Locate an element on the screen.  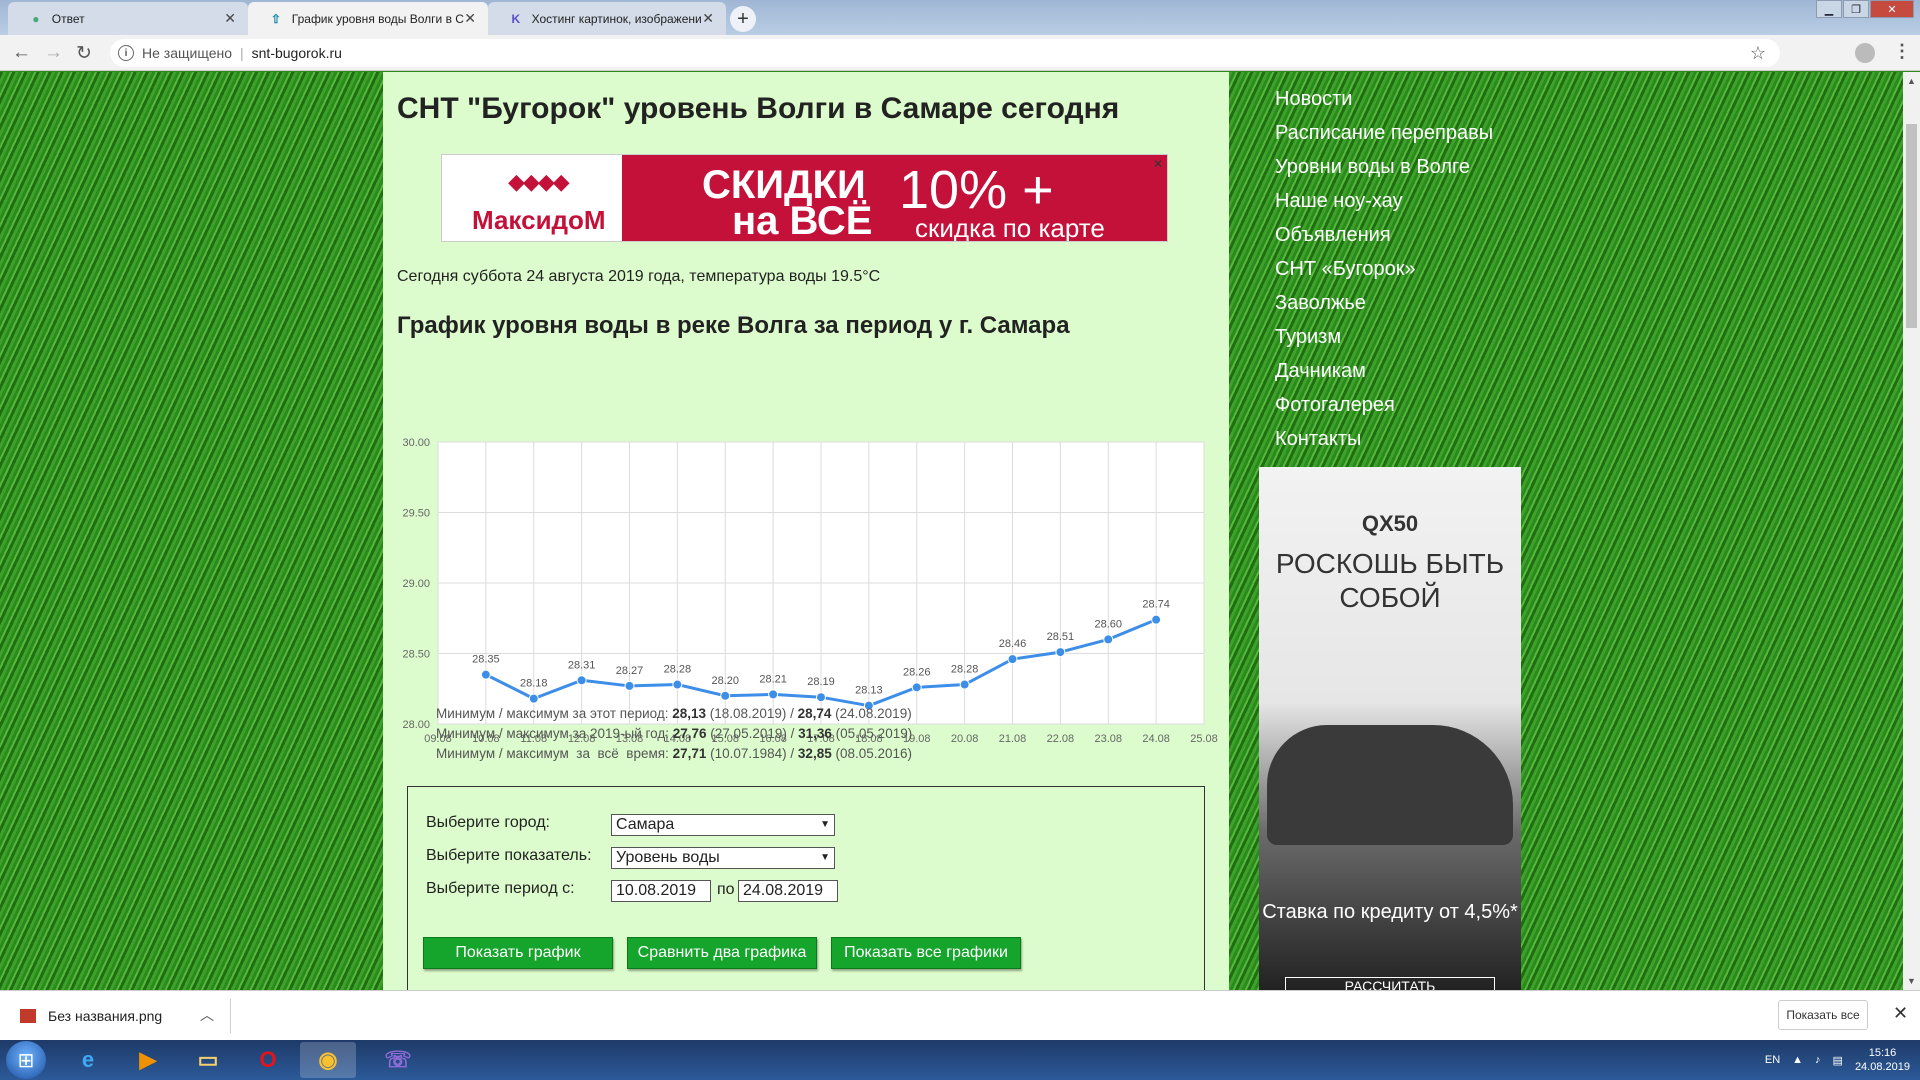
data-label: 28.74 is located at coordinates (1156, 605).